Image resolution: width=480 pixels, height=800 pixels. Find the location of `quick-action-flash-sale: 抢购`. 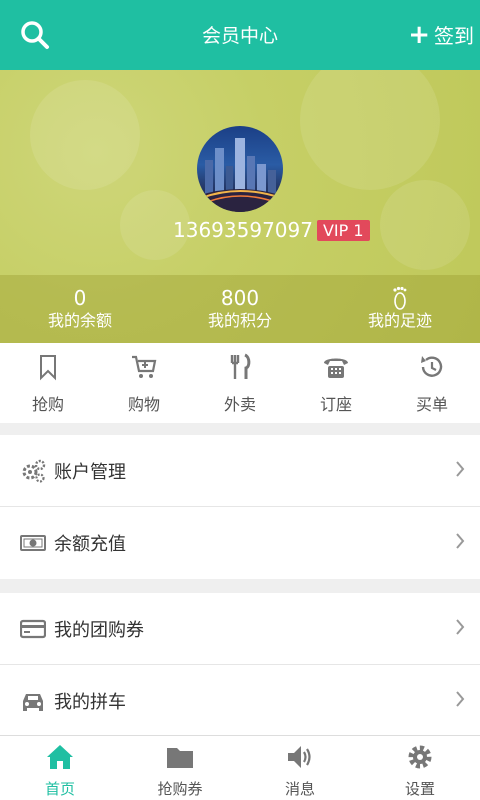

quick-action-flash-sale: 抢购 is located at coordinates (48, 383).